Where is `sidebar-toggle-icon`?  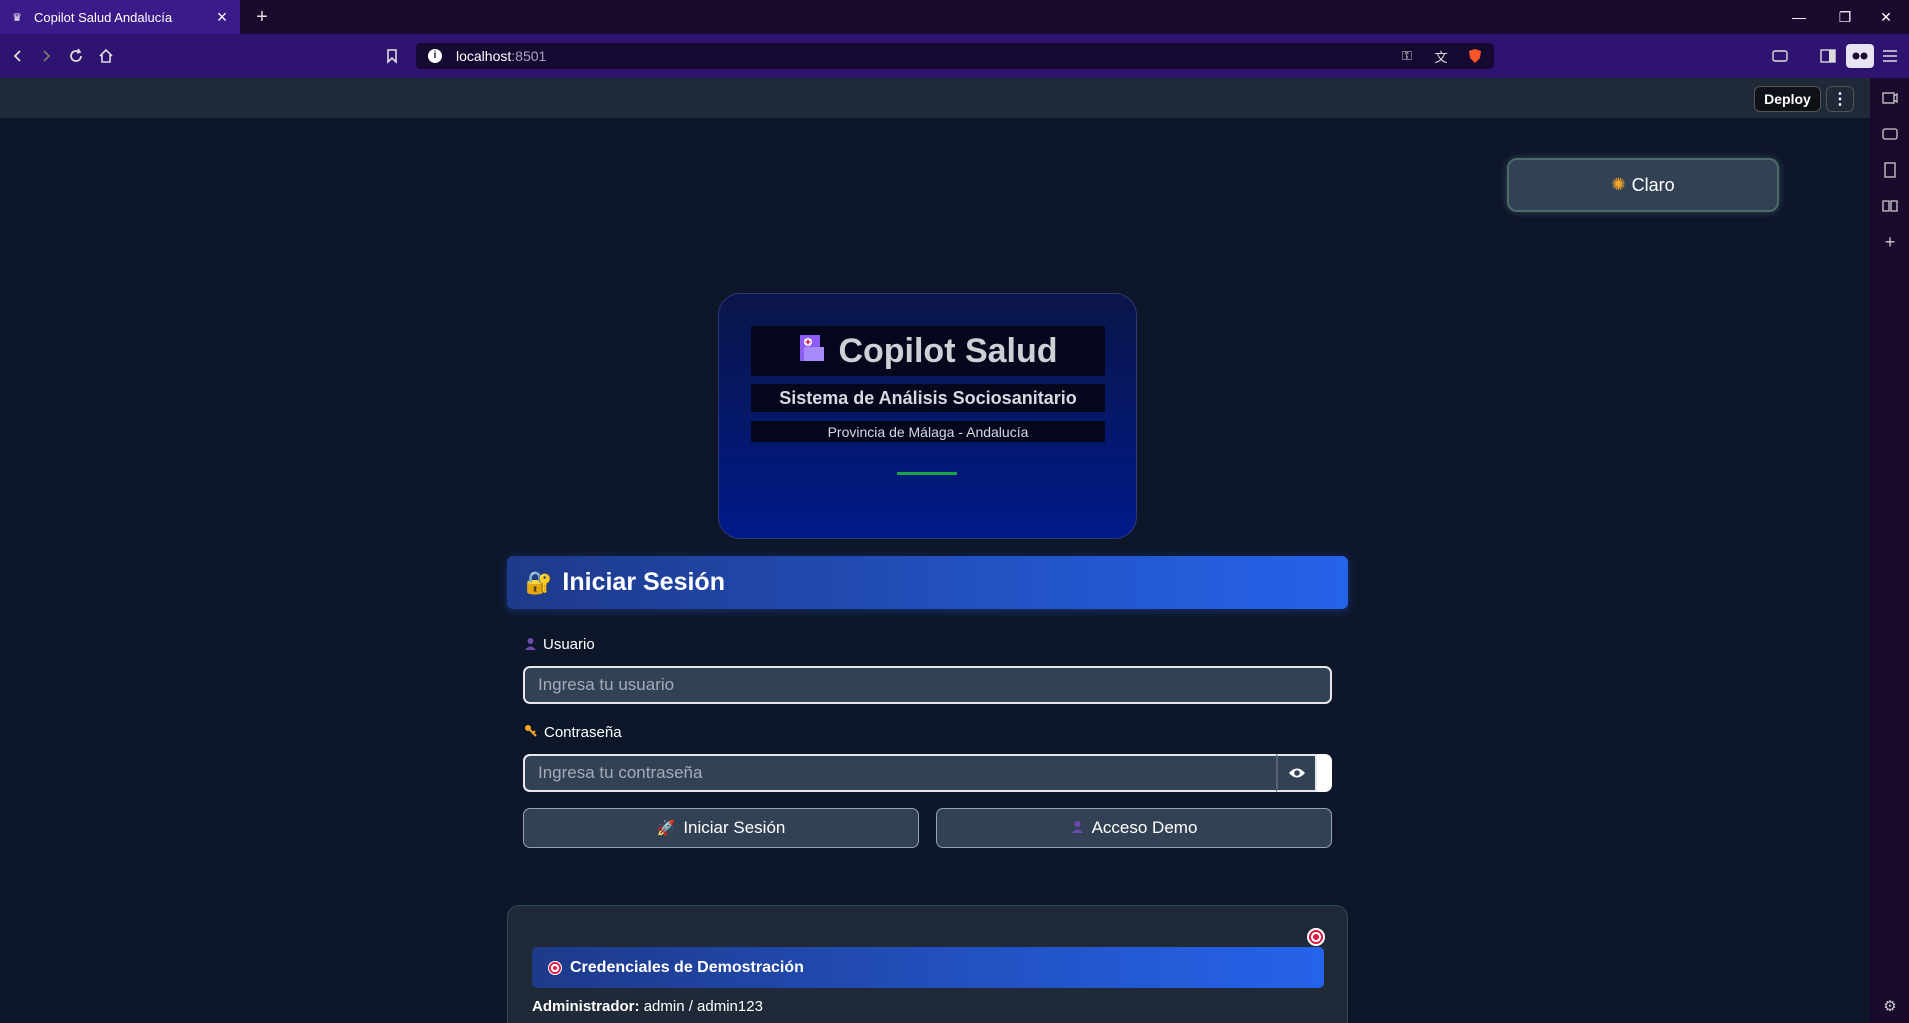
sidebar-toggle-icon is located at coordinates (1828, 56).